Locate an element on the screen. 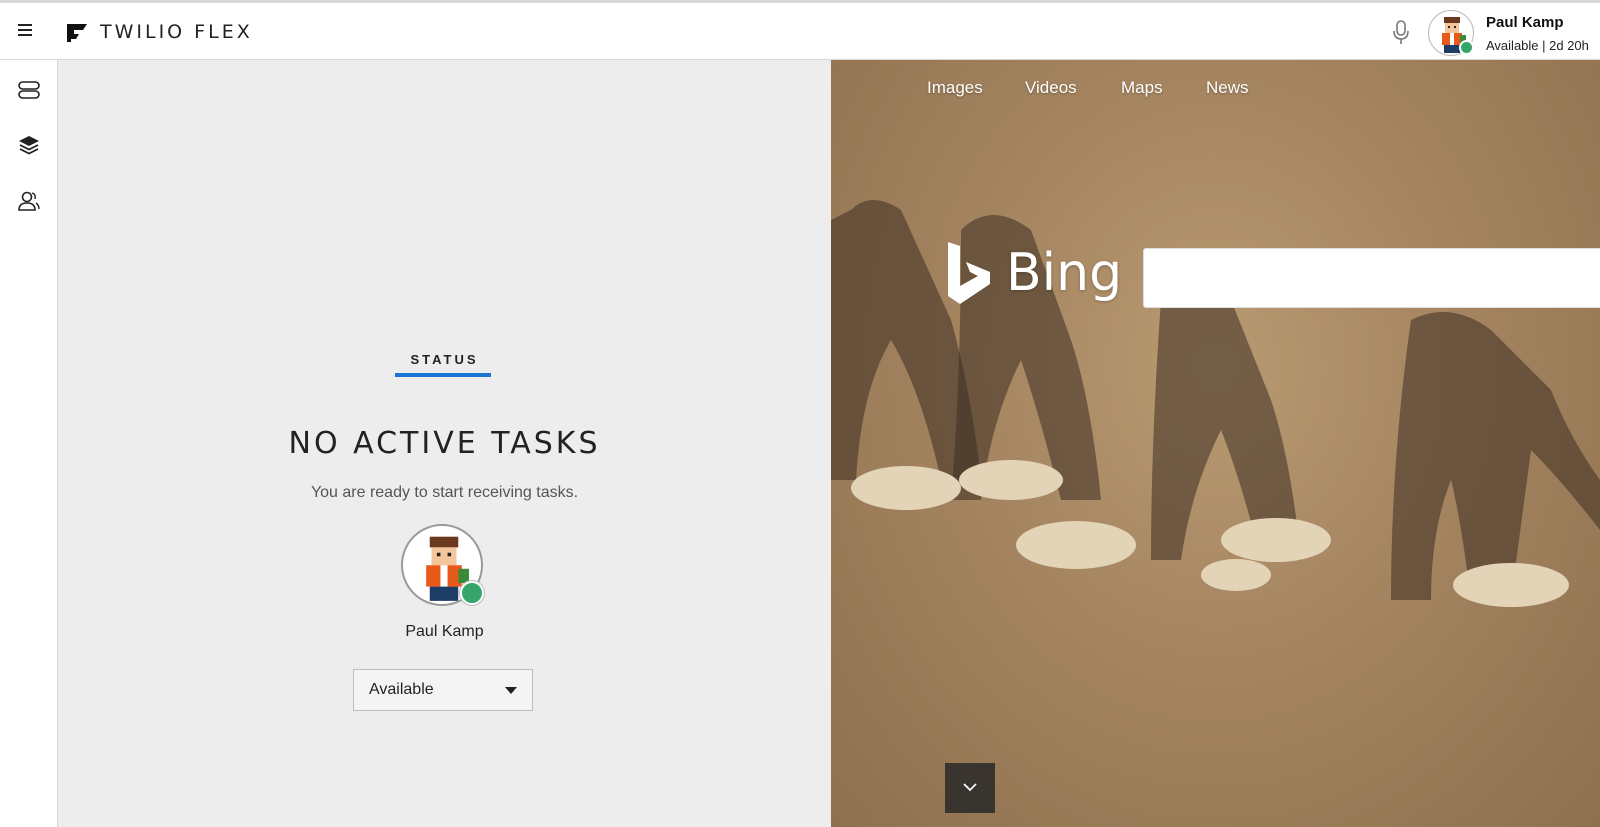 This screenshot has width=1600, height=827. agent-availability-indicator is located at coordinates (472, 593).